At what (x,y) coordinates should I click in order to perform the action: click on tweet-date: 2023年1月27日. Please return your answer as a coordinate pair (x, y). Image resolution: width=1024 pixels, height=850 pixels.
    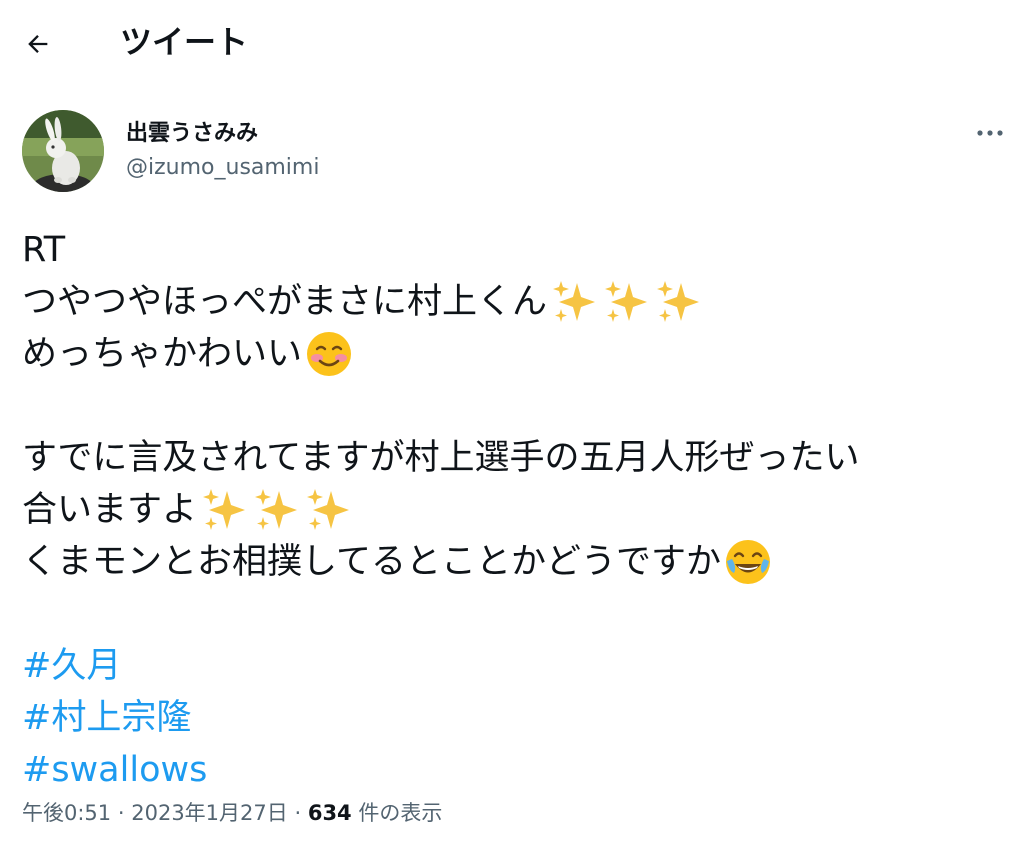
    Looking at the image, I should click on (209, 813).